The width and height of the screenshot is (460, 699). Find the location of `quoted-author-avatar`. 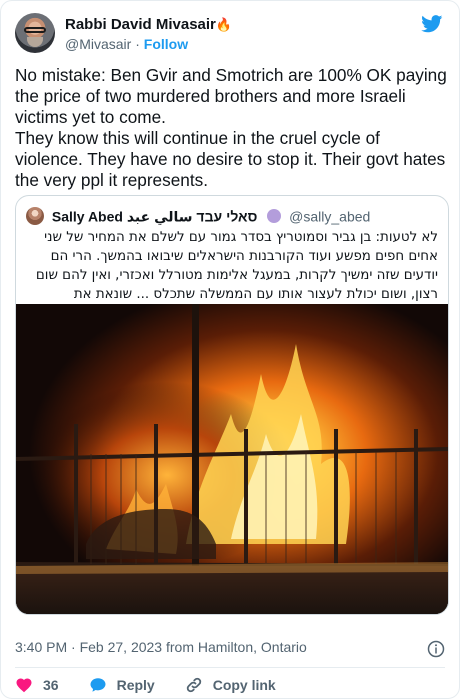

quoted-author-avatar is located at coordinates (35, 216).